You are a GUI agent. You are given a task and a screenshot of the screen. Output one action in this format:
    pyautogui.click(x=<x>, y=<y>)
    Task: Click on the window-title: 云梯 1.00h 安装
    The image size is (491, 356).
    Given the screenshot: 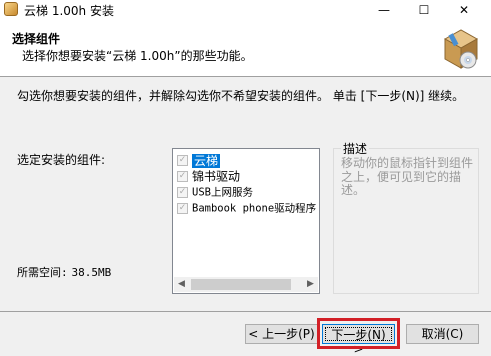 What is the action you would take?
    pyautogui.click(x=69, y=11)
    